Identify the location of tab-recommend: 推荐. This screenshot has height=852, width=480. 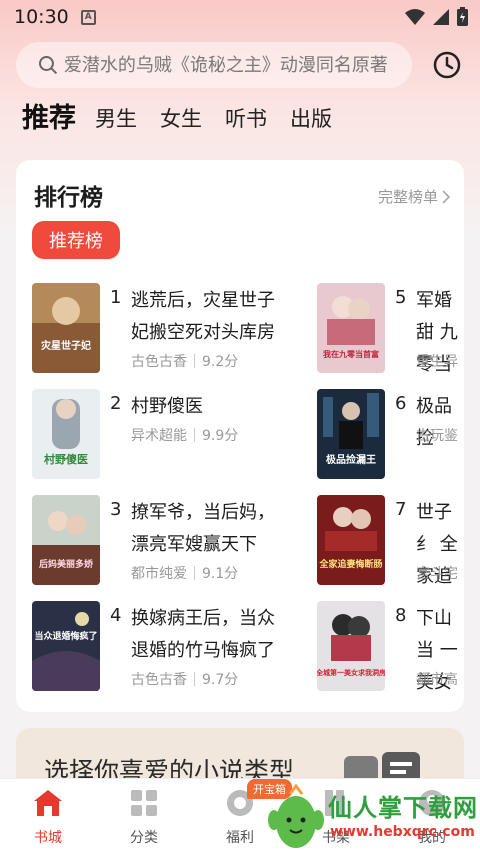
(49, 119).